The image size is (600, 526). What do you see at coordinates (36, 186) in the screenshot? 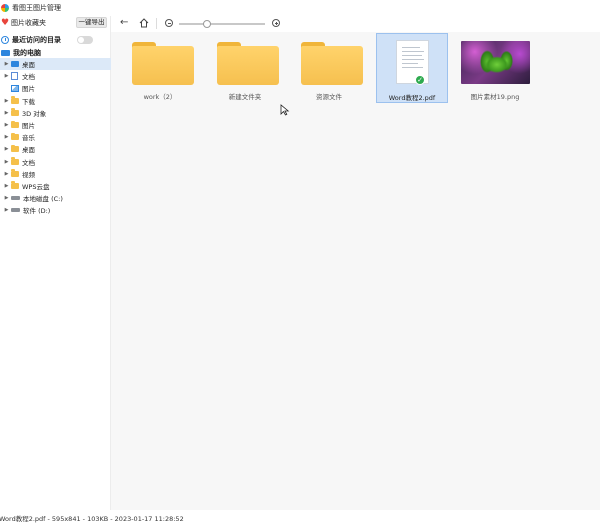
I see `sidebar-item-label: WPS云盘` at bounding box center [36, 186].